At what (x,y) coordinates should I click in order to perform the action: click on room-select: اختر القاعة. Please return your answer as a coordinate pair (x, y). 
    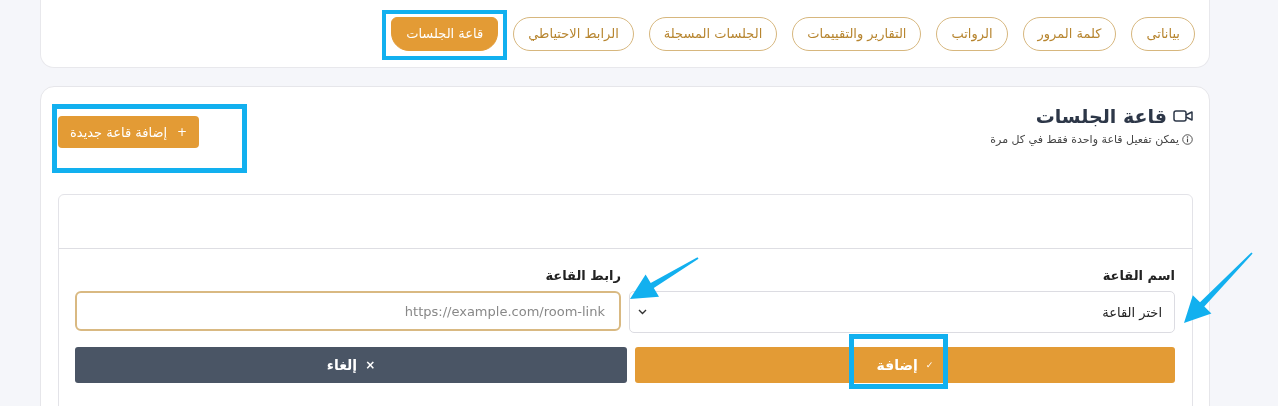
    Looking at the image, I should click on (902, 312).